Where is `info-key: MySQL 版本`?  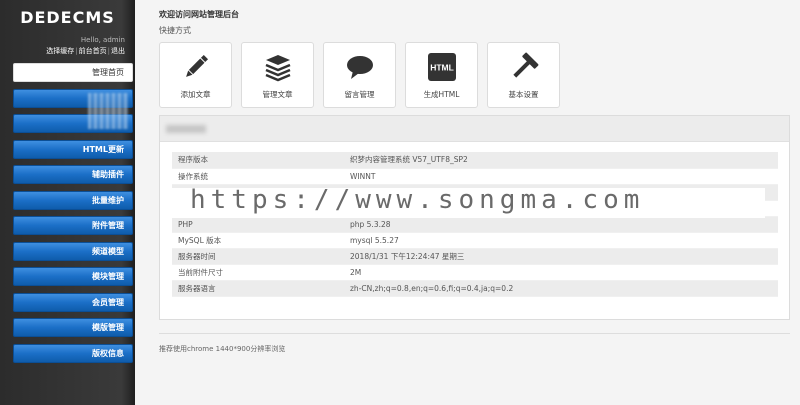 info-key: MySQL 版本 is located at coordinates (258, 240).